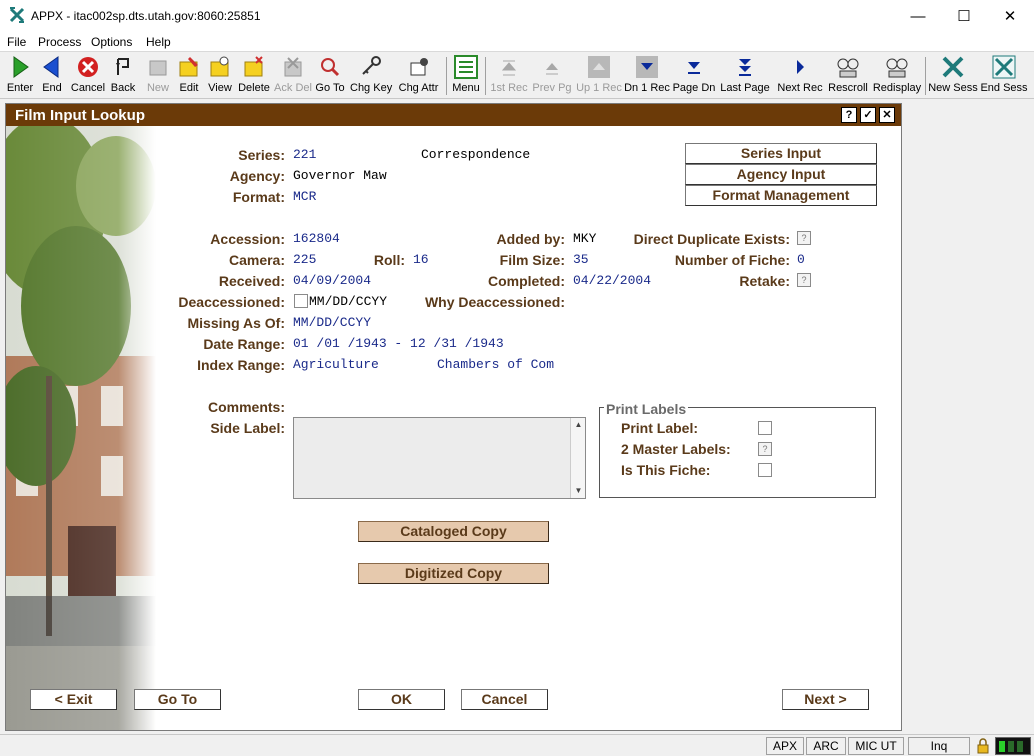 The width and height of the screenshot is (1034, 756). Describe the element at coordinates (241, 365) in the screenshot. I see `index-range-label: Index Range:` at that location.